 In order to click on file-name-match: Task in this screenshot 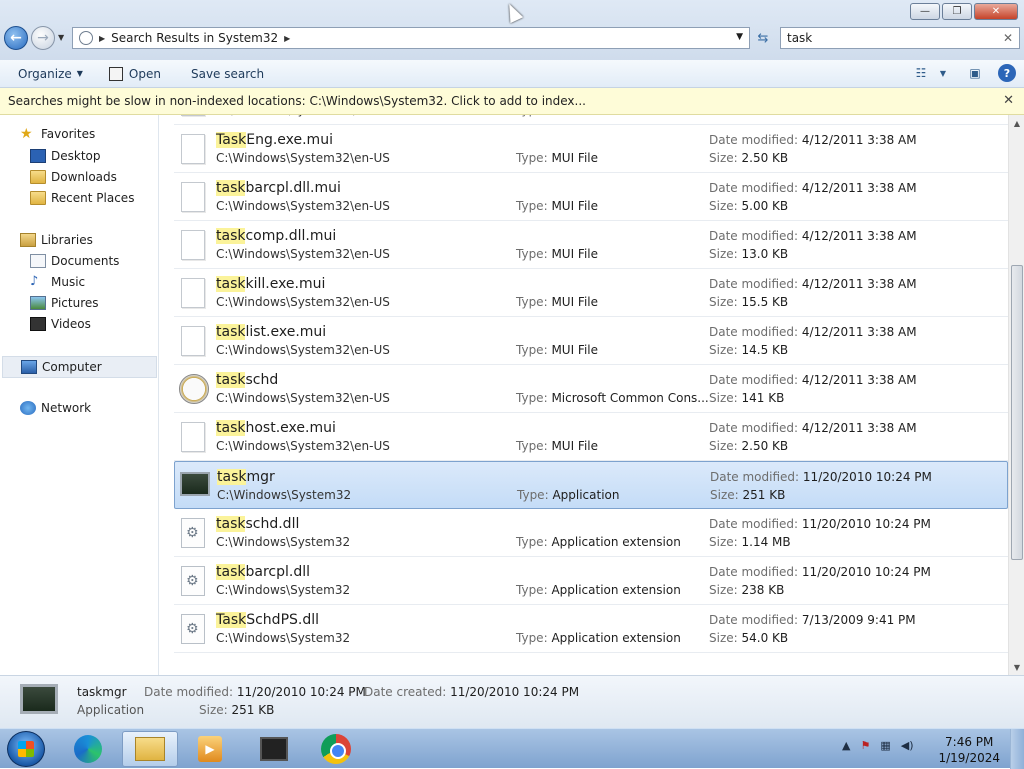, I will do `click(231, 140)`.